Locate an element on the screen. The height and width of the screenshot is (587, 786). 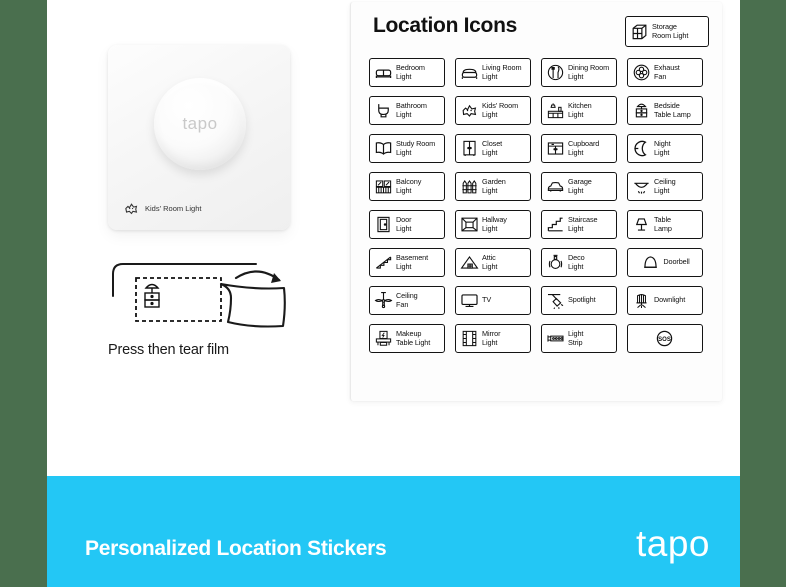
makeup-table-icon is located at coordinates (383, 338).